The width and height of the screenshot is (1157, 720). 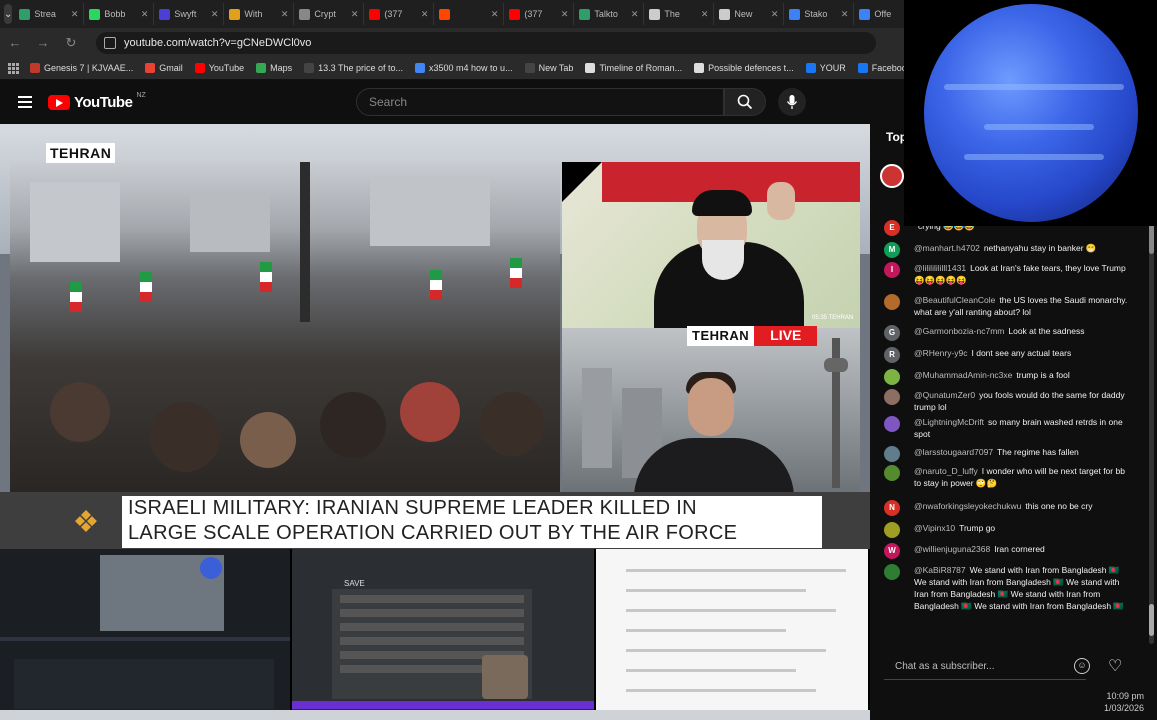 What do you see at coordinates (825, 68) in the screenshot?
I see `bookmark-item: YOUR` at bounding box center [825, 68].